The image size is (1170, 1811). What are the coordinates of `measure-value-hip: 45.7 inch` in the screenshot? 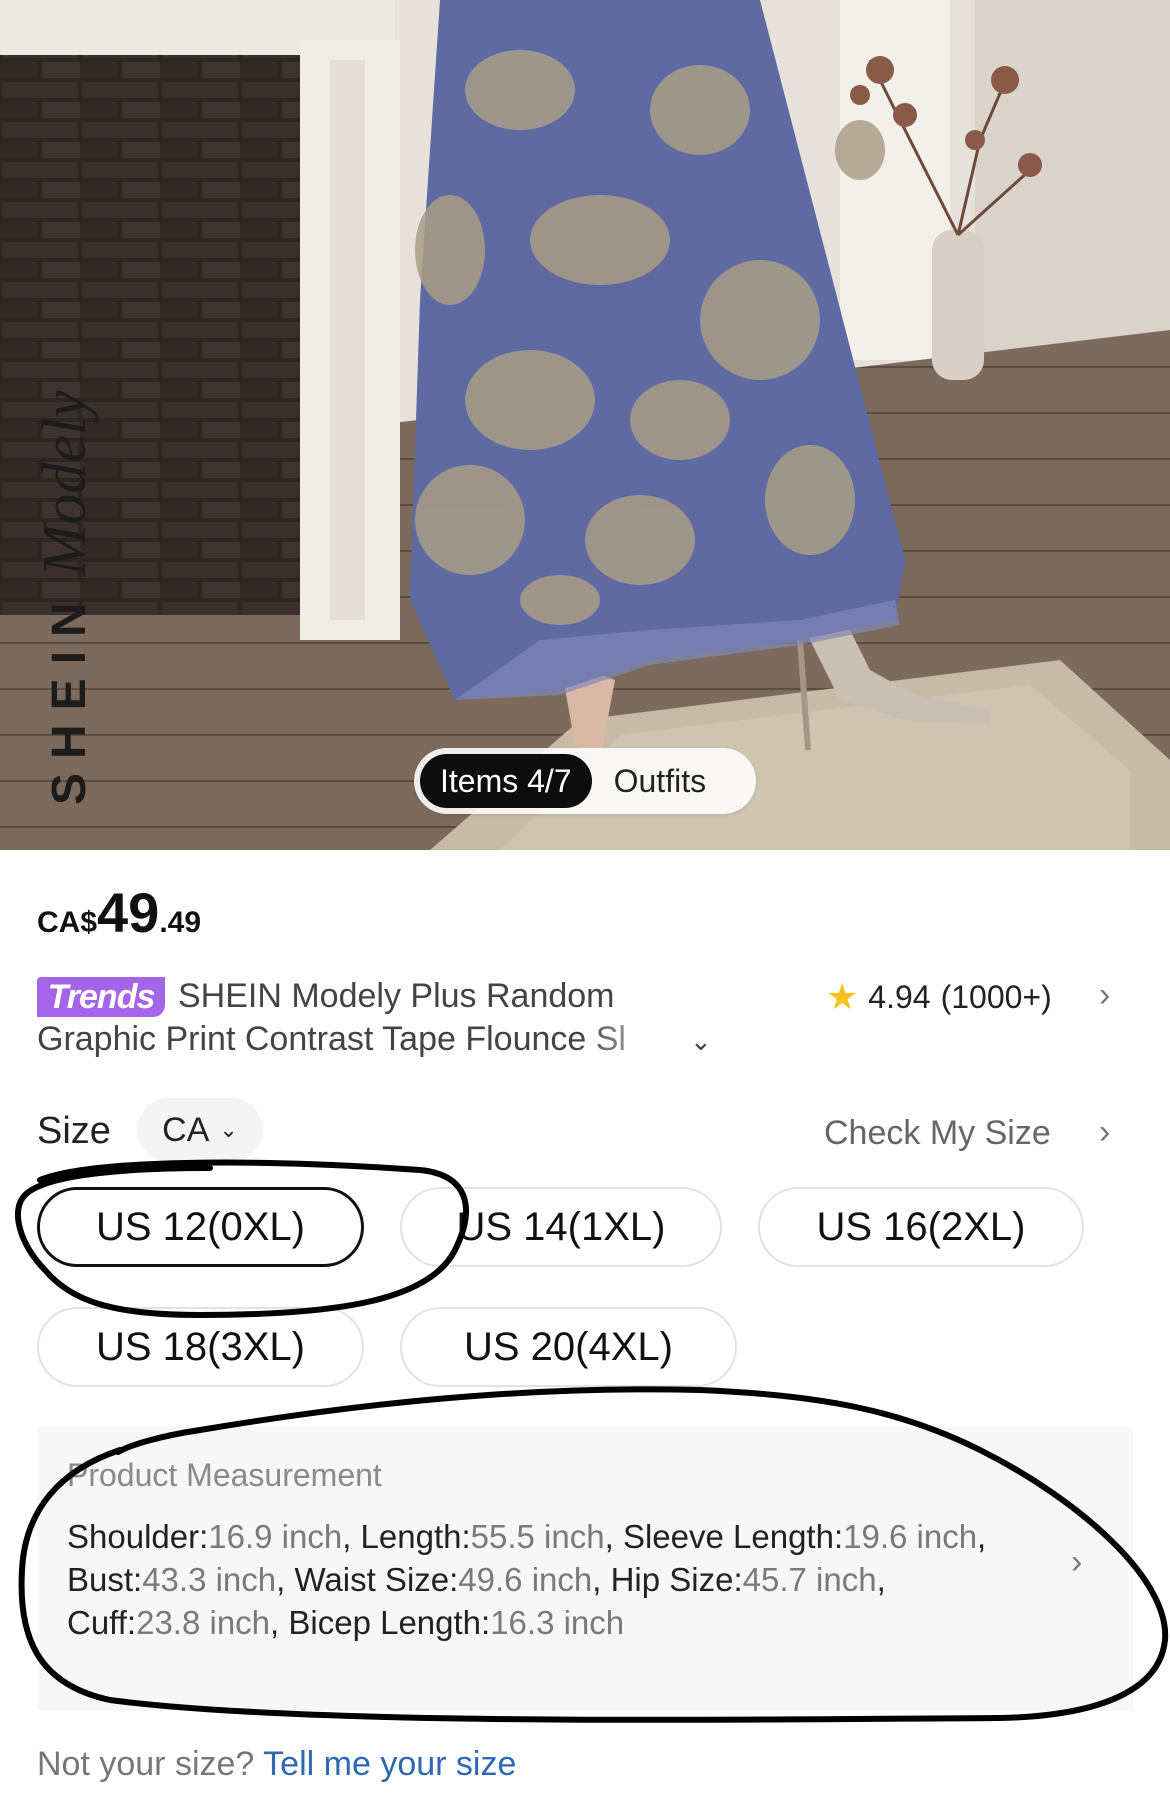 It's located at (809, 1579).